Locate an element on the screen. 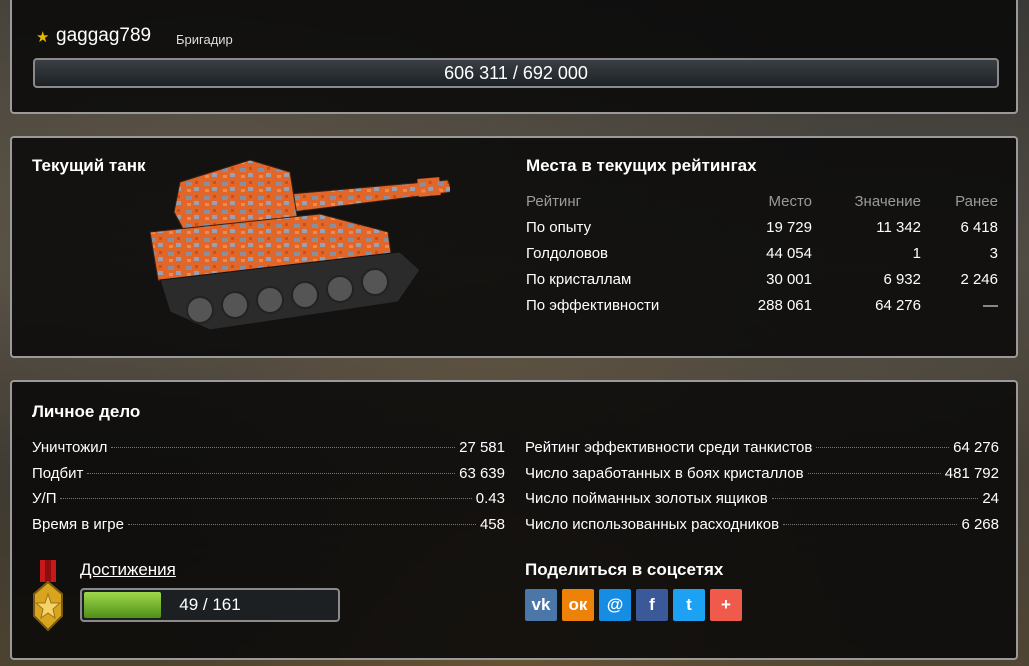 The width and height of the screenshot is (1029, 666). ratings-header-previous: Ранее is located at coordinates (976, 201).